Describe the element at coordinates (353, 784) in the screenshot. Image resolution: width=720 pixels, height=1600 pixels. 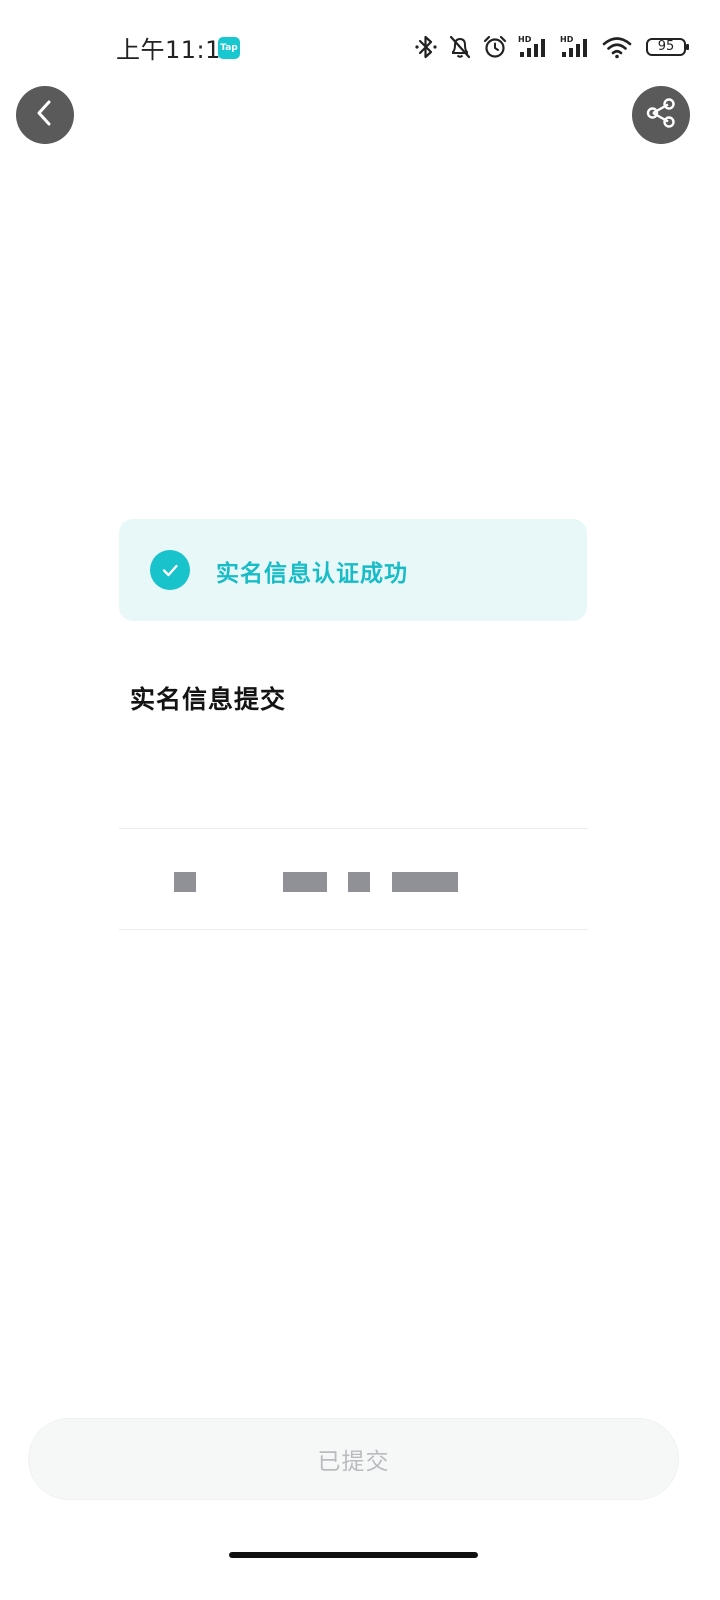
I see `name-field` at that location.